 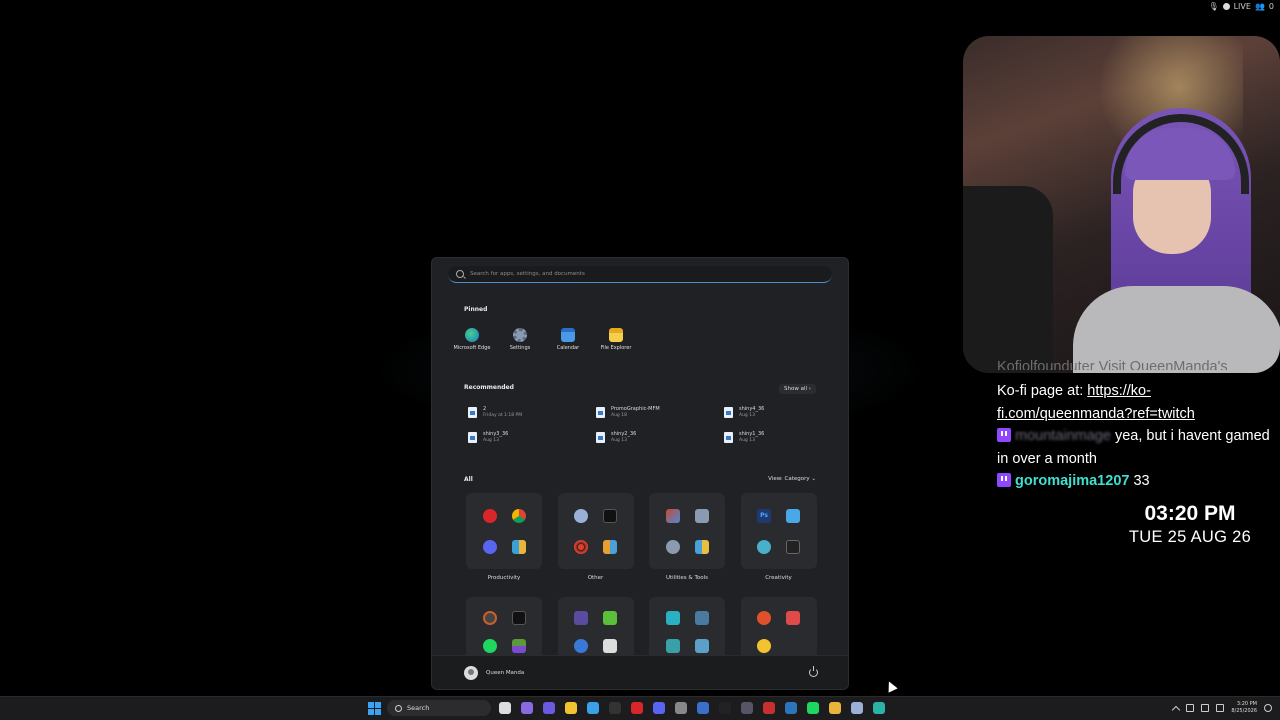 What do you see at coordinates (439, 708) in the screenshot?
I see `taskbar-search: Search` at bounding box center [439, 708].